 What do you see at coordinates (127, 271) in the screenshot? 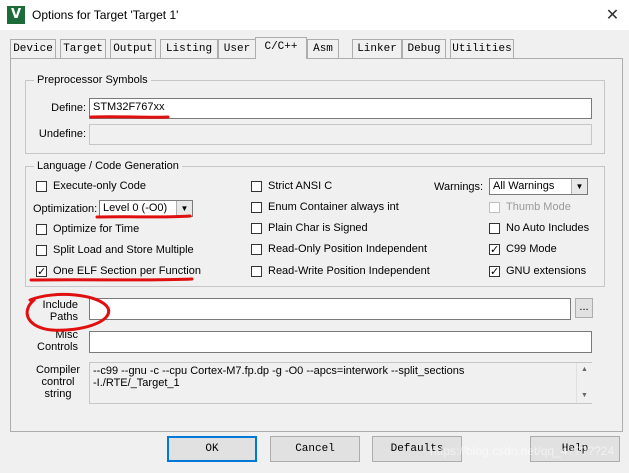
I see `one-elf-label: One ELF Section per Function` at bounding box center [127, 271].